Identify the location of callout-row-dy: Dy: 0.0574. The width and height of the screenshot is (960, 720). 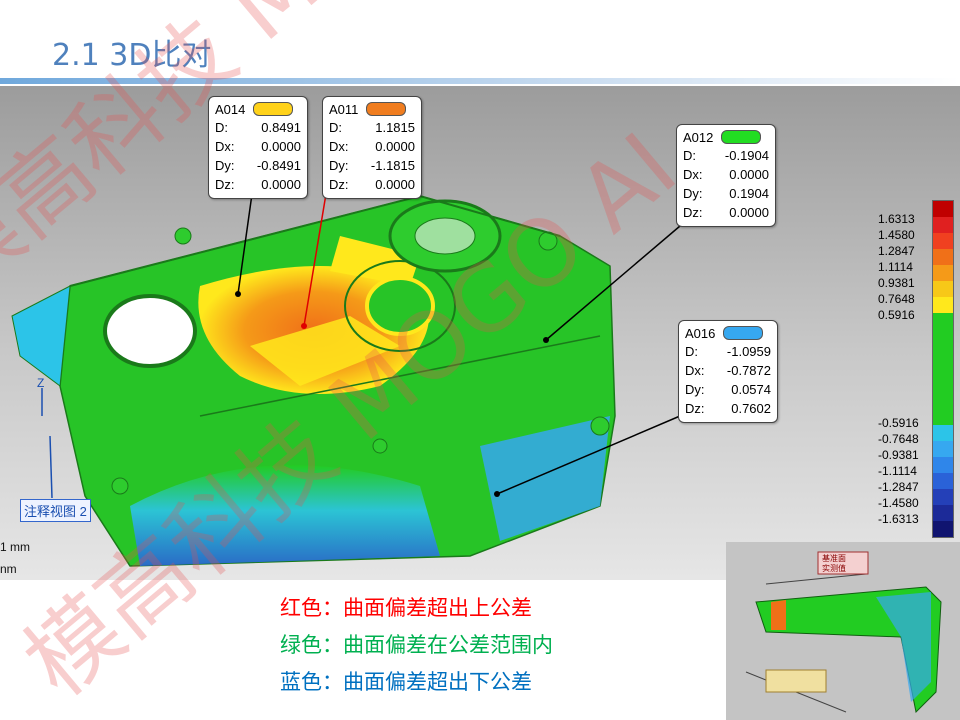
(728, 389).